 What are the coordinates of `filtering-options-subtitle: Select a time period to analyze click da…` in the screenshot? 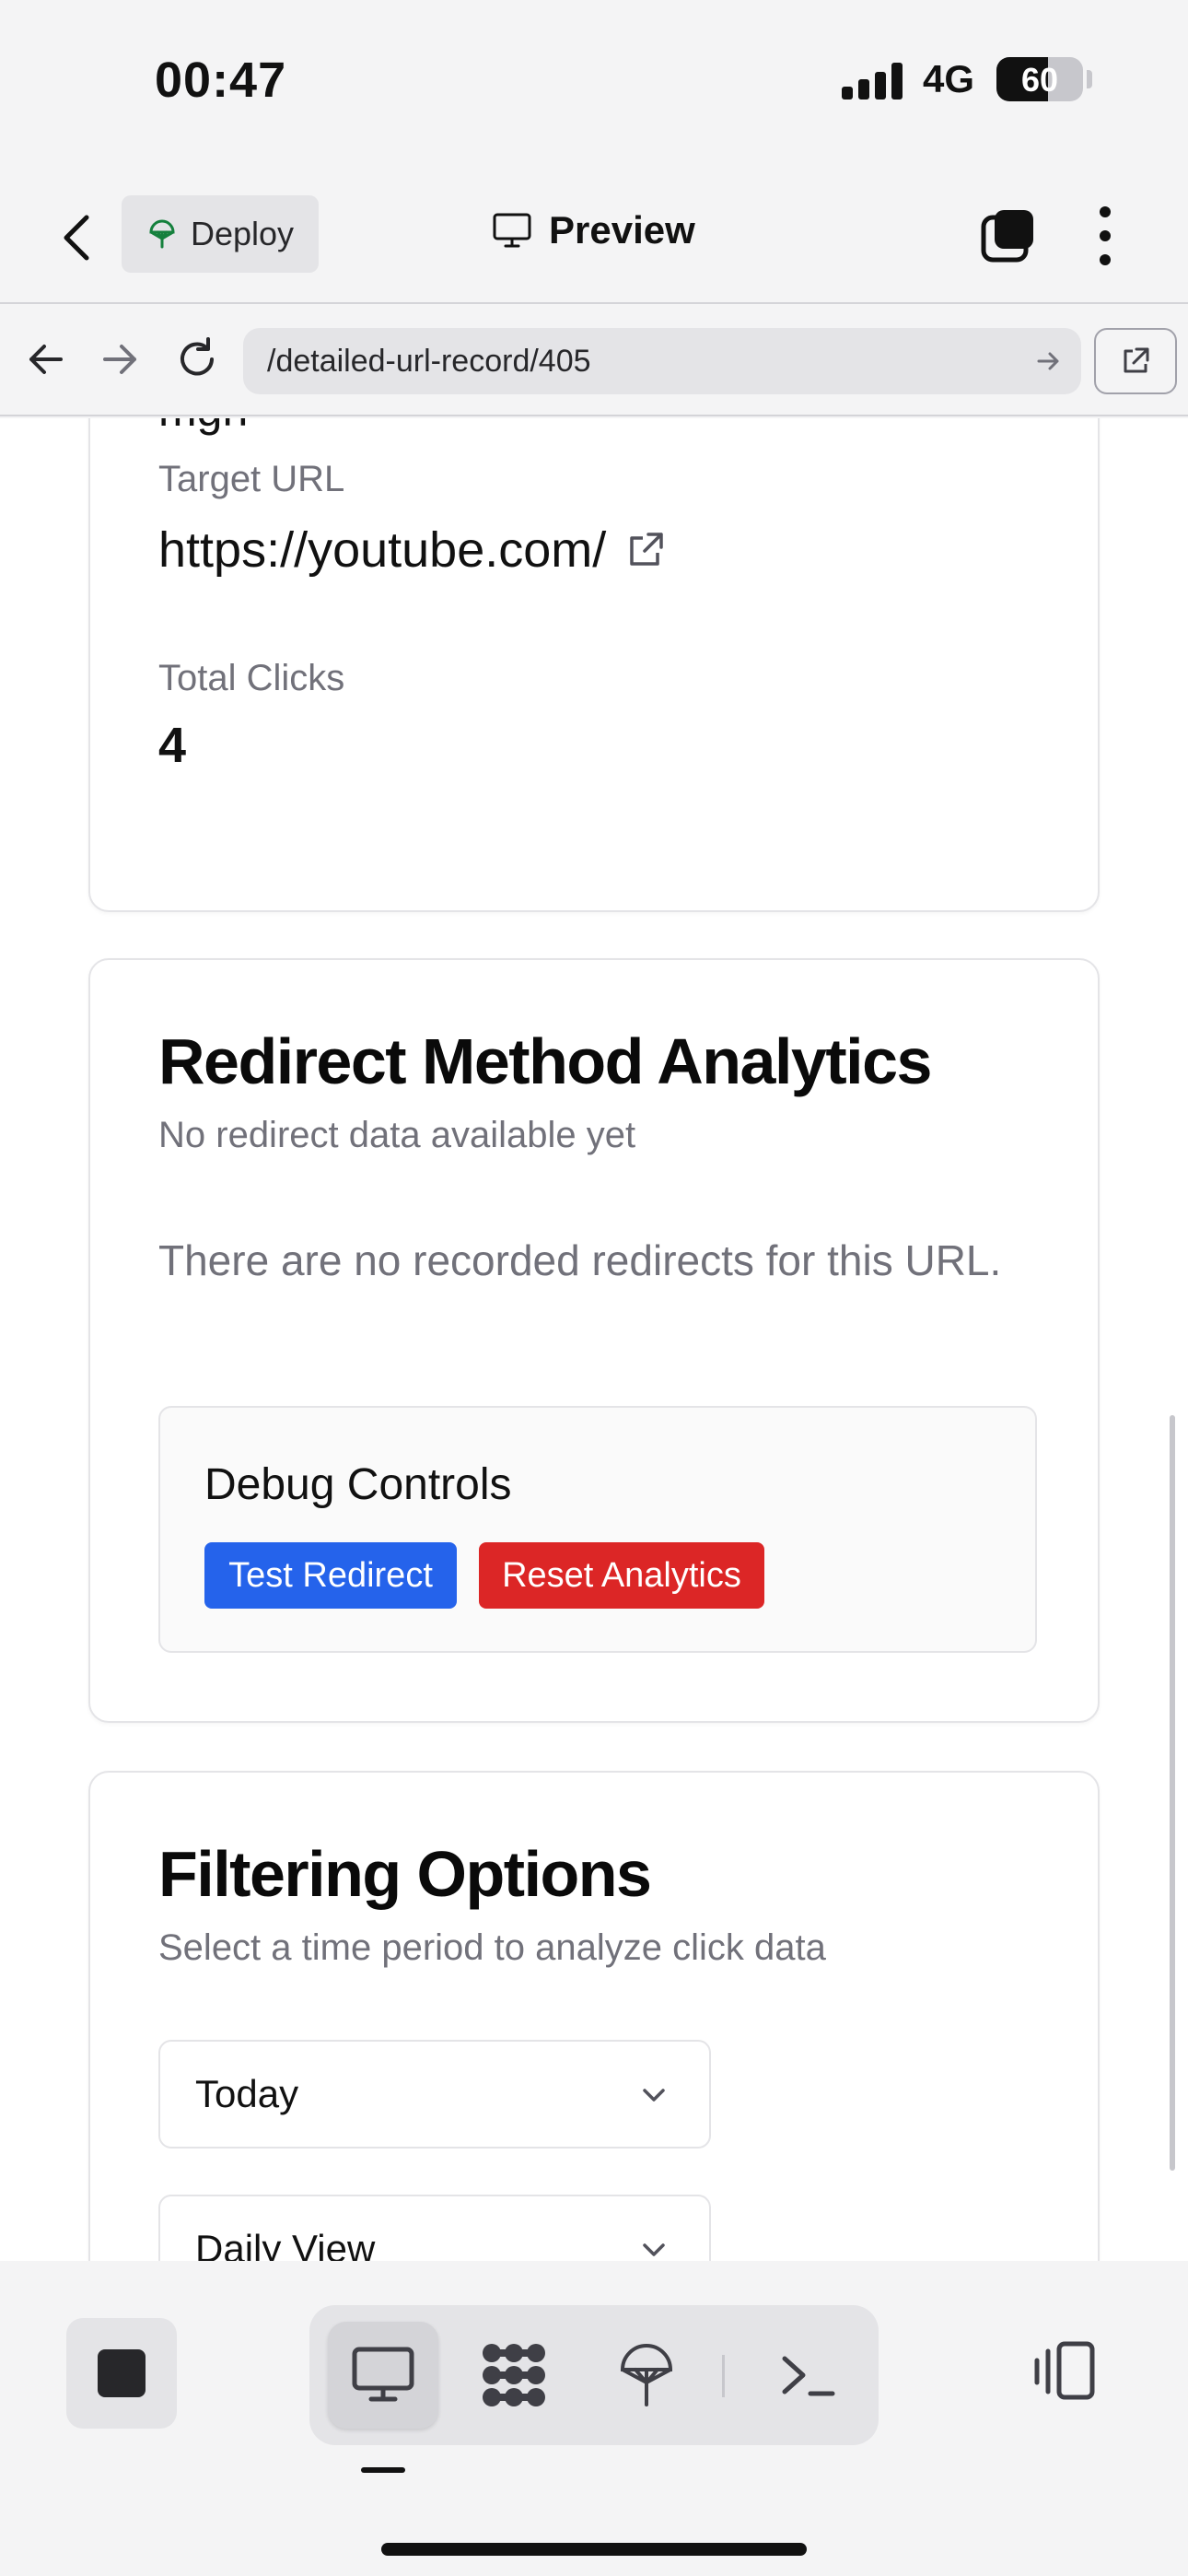 It's located at (492, 1948).